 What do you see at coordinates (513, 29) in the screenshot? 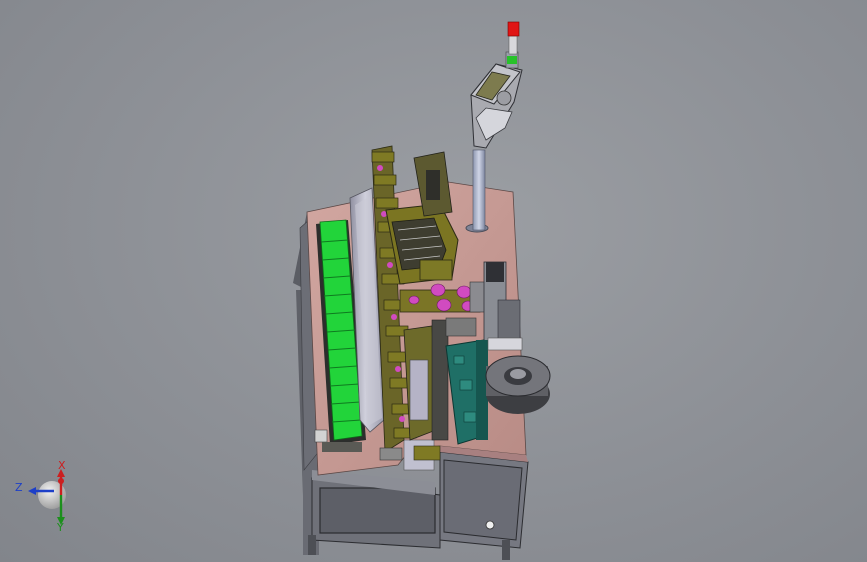
I see `tower-light-red` at bounding box center [513, 29].